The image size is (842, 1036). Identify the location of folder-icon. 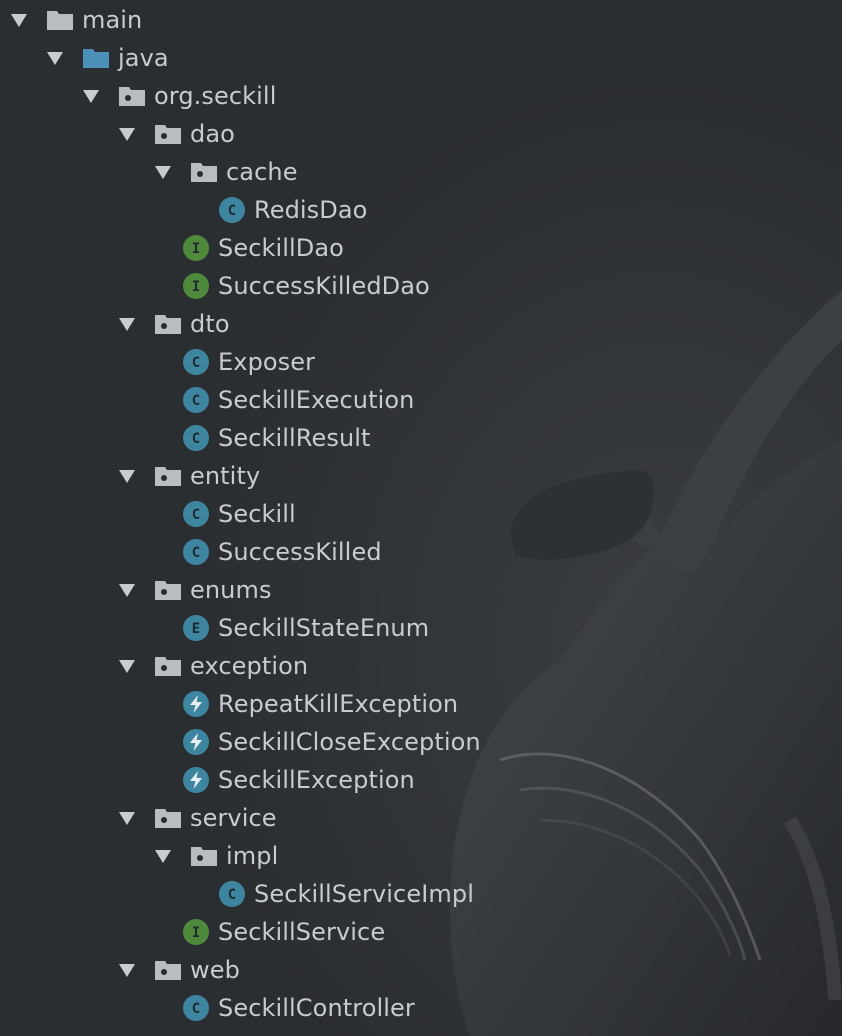
(60, 20).